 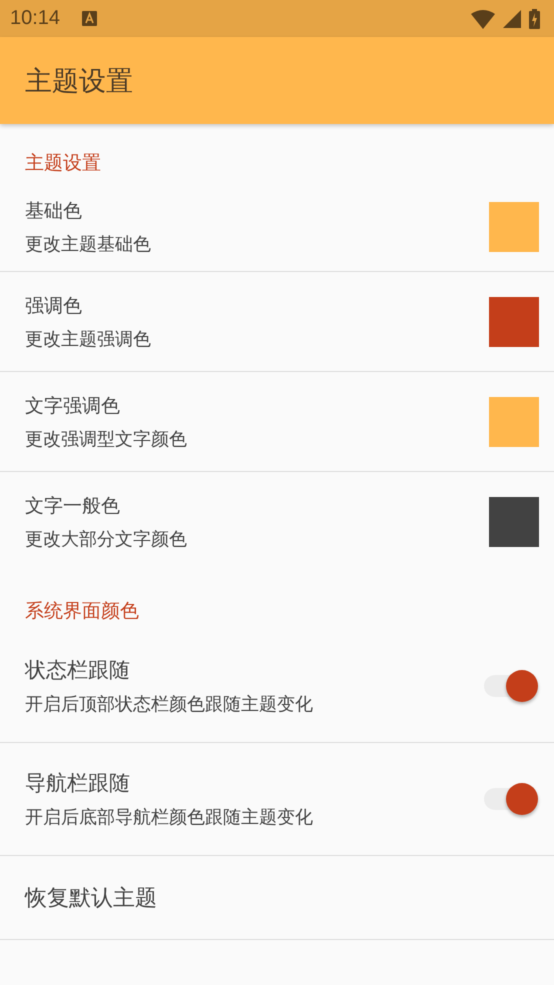 What do you see at coordinates (277, 686) in the screenshot?
I see `settings-item: 状态栏跟随 开启后顶部状态栏颜色跟随主题变化` at bounding box center [277, 686].